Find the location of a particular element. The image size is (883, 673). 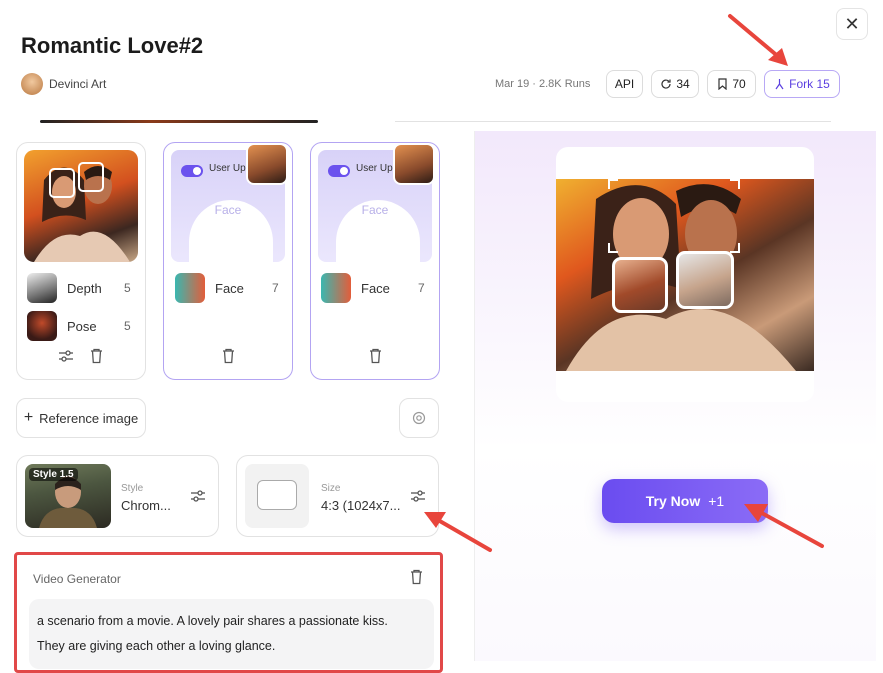

fork-button: Fork 15 is located at coordinates (802, 84).